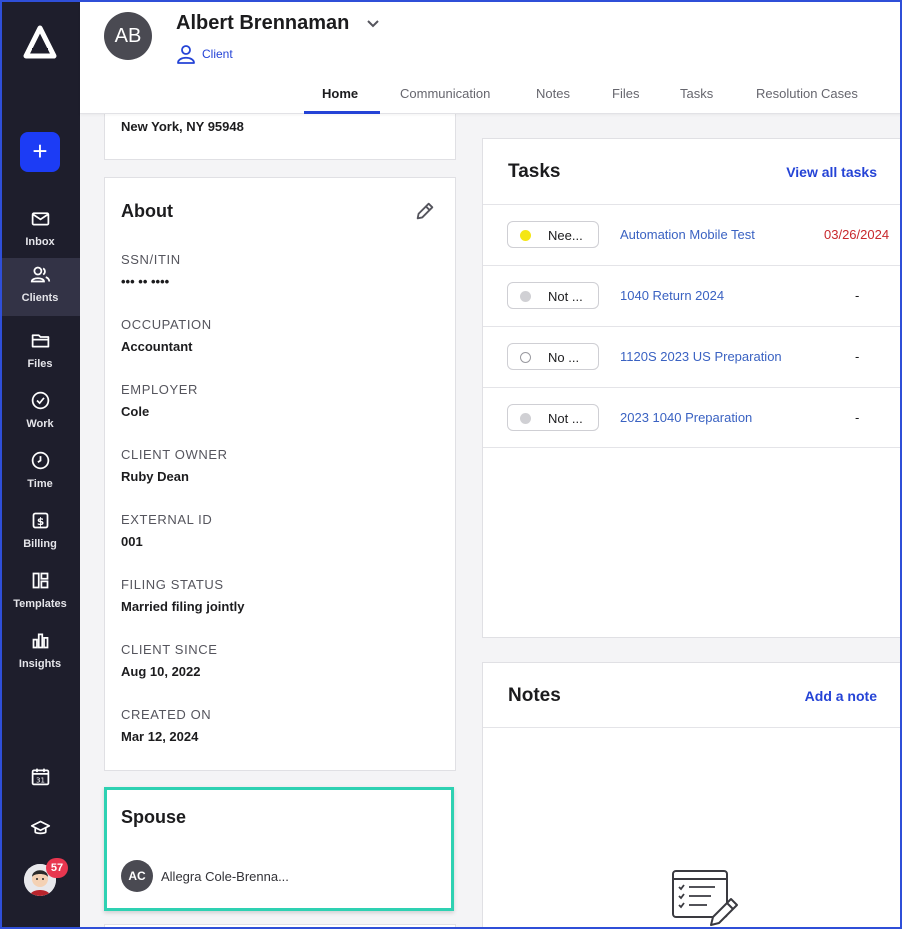 The height and width of the screenshot is (929, 902). Describe the element at coordinates (157, 346) in the screenshot. I see `field-value: Accountant` at that location.